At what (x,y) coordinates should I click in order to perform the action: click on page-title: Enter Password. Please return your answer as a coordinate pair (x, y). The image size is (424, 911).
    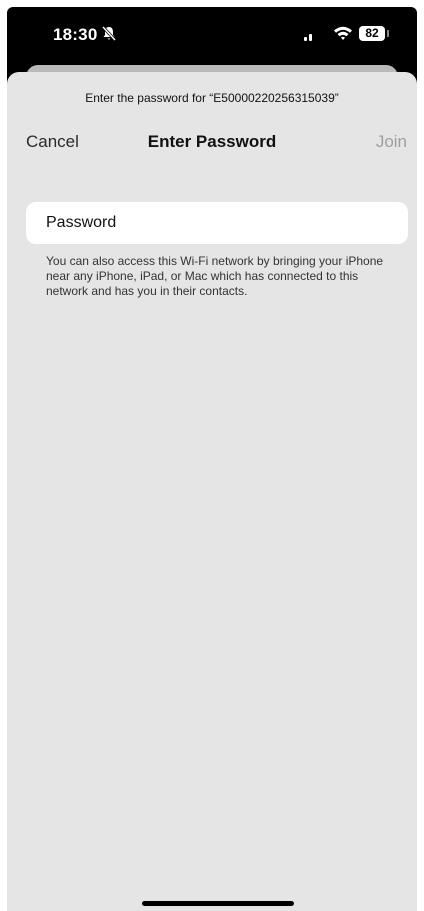
    Looking at the image, I should click on (212, 141).